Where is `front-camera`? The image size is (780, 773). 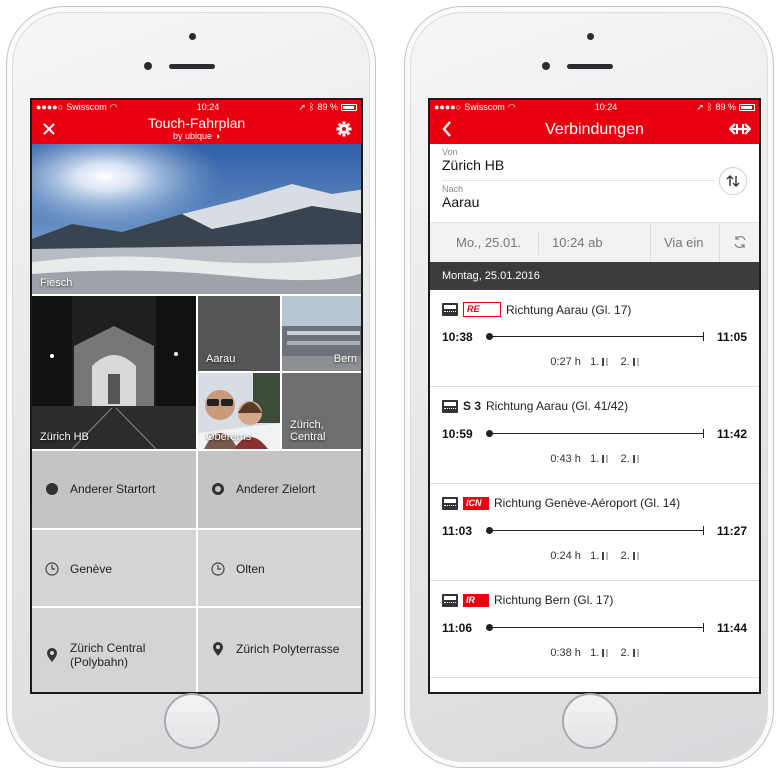
front-camera is located at coordinates (590, 36).